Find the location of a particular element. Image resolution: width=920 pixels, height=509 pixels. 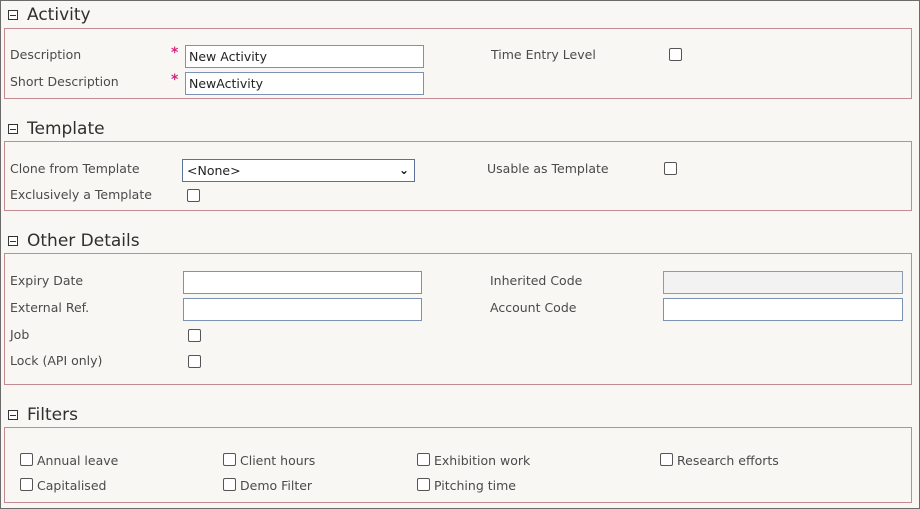

description-input: New Activity is located at coordinates (304, 56).